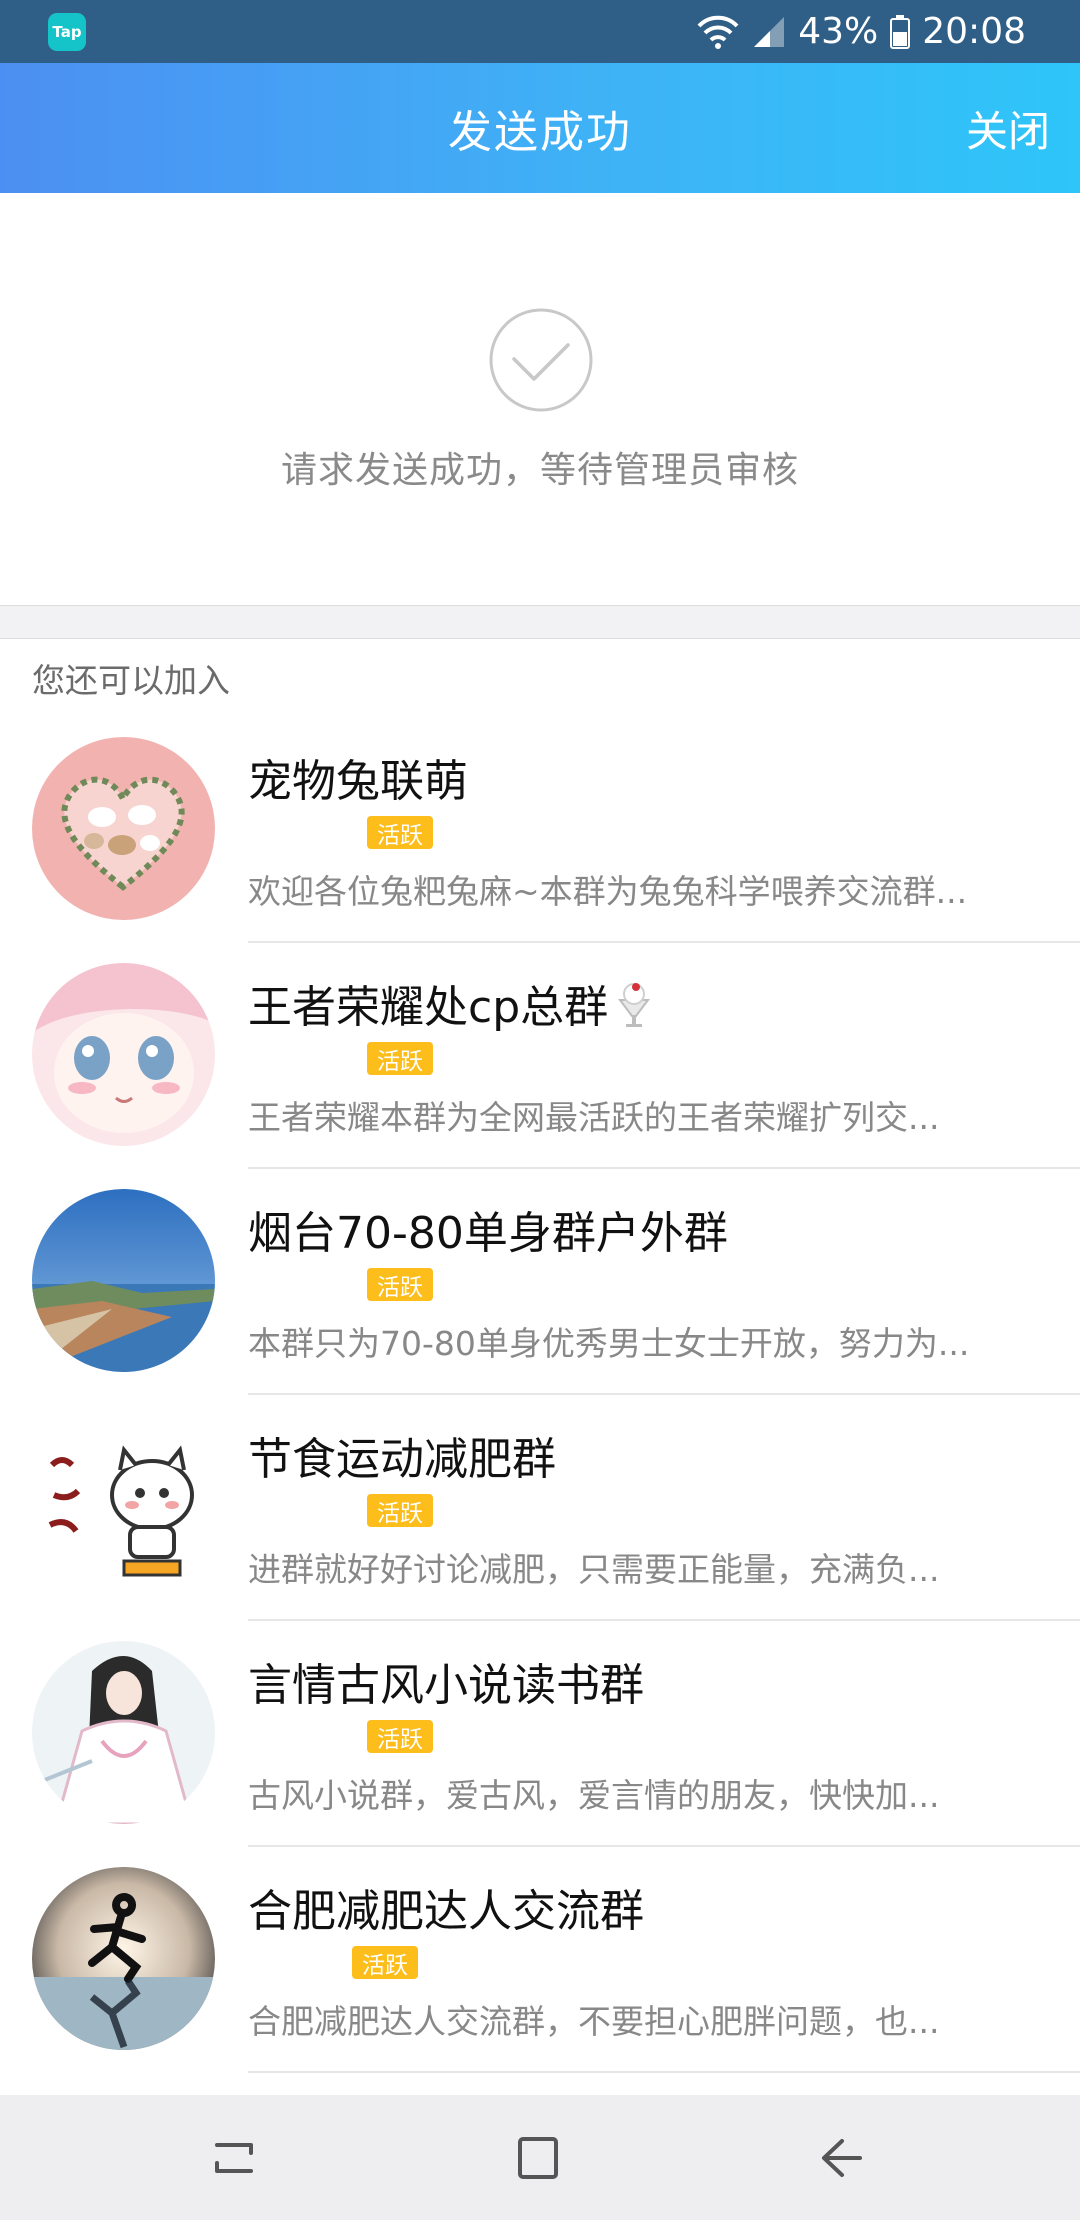  Describe the element at coordinates (664, 2072) in the screenshot. I see `row-divider` at that location.